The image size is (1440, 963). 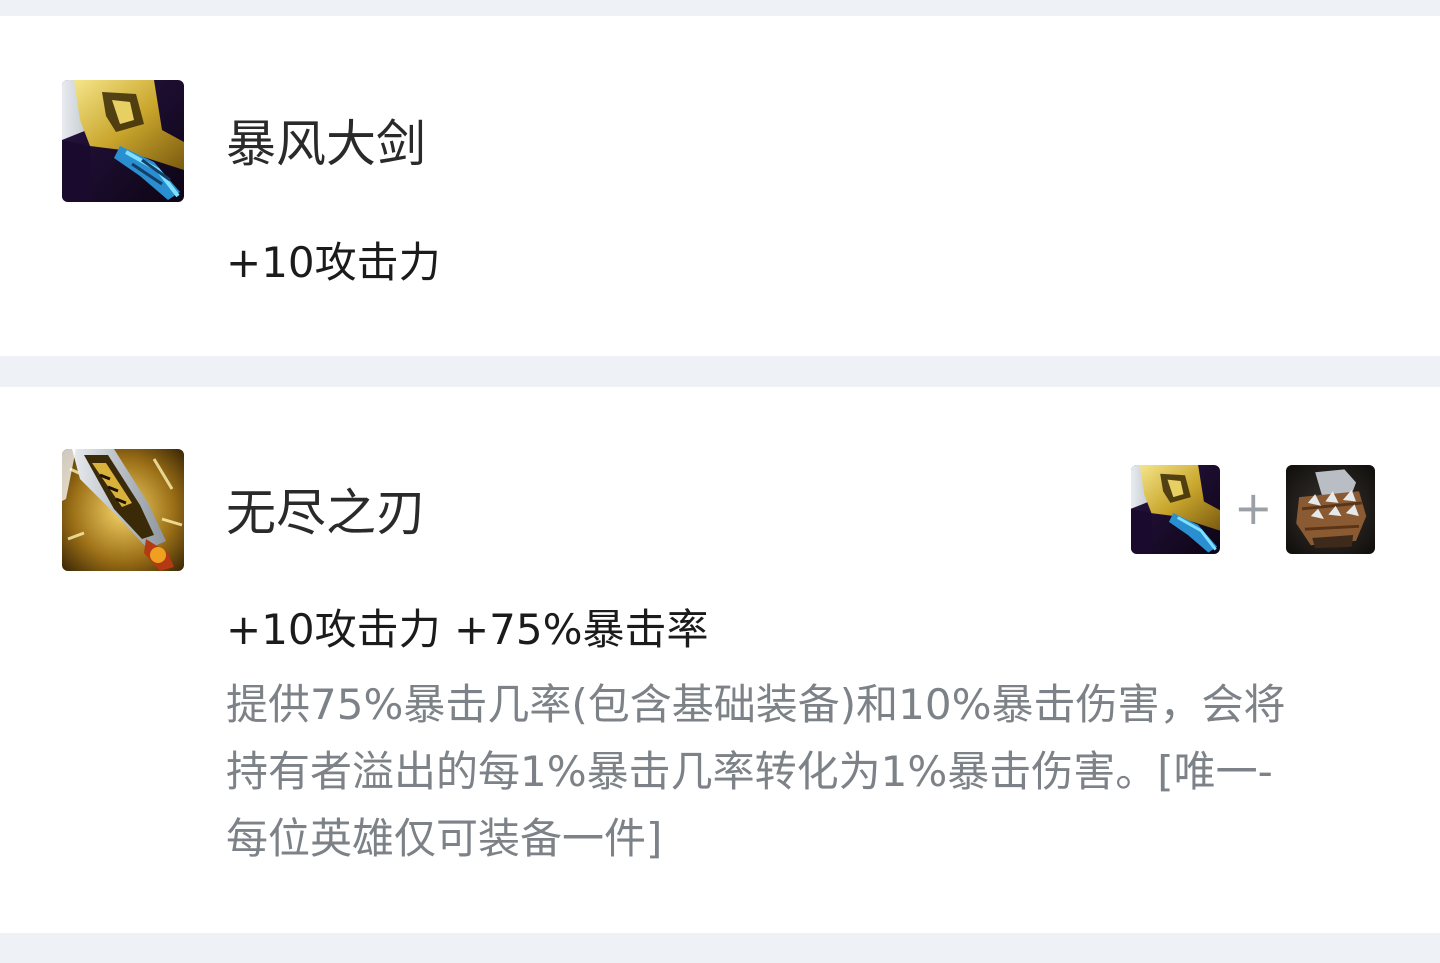 What do you see at coordinates (1330, 509) in the screenshot?
I see `sparring-gloves-icon` at bounding box center [1330, 509].